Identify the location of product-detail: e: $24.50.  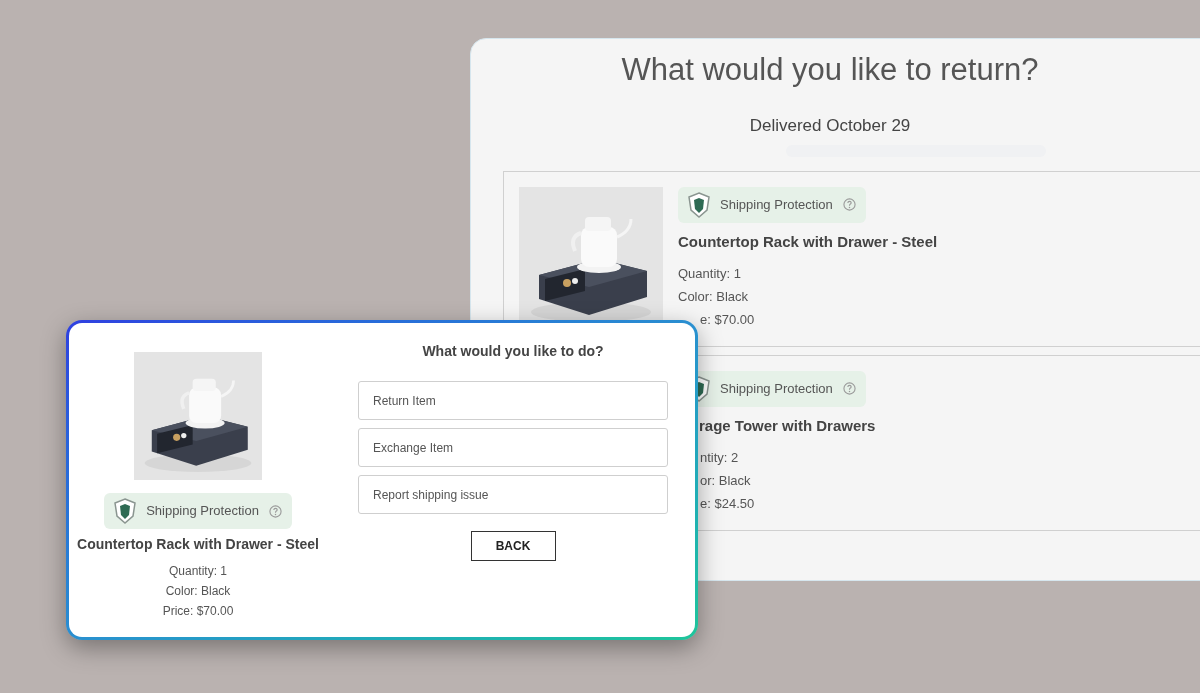
(727, 504).